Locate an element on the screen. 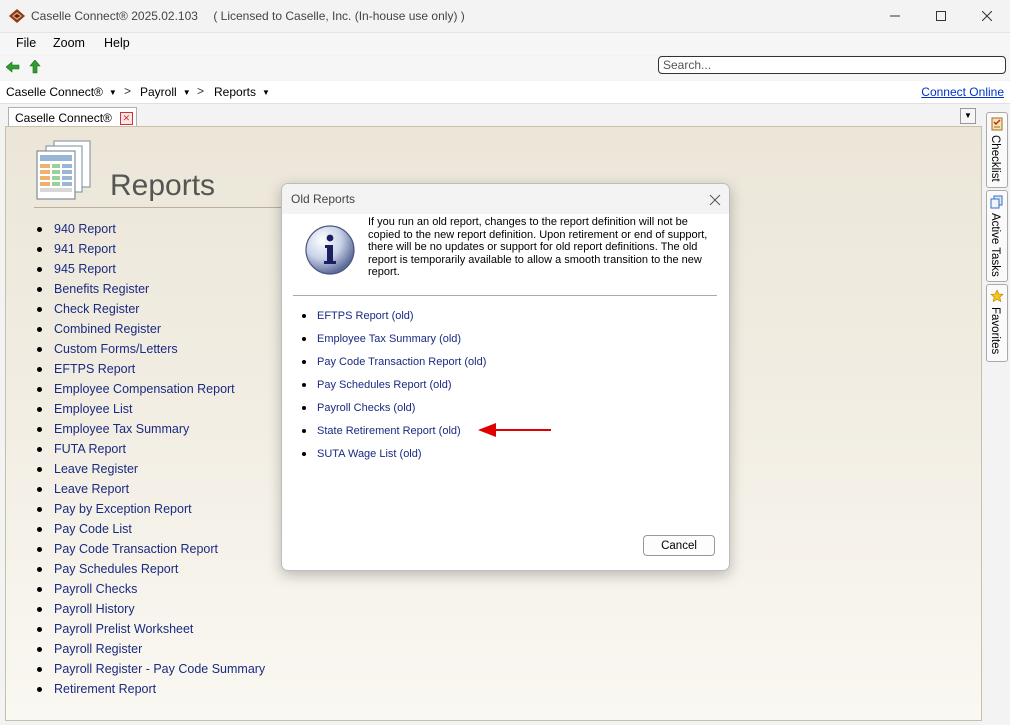 The width and height of the screenshot is (1010, 725). maximize-icon is located at coordinates (941, 16).